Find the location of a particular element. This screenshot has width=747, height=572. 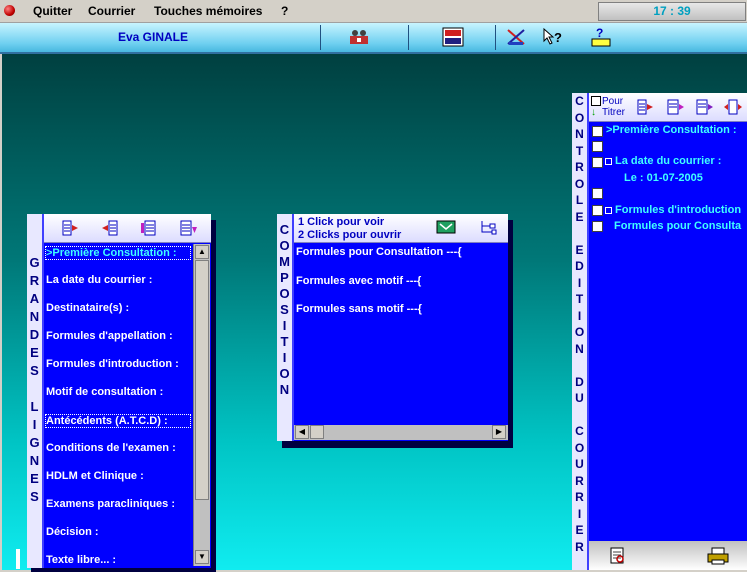

title-letter: I is located at coordinates (284, 325).